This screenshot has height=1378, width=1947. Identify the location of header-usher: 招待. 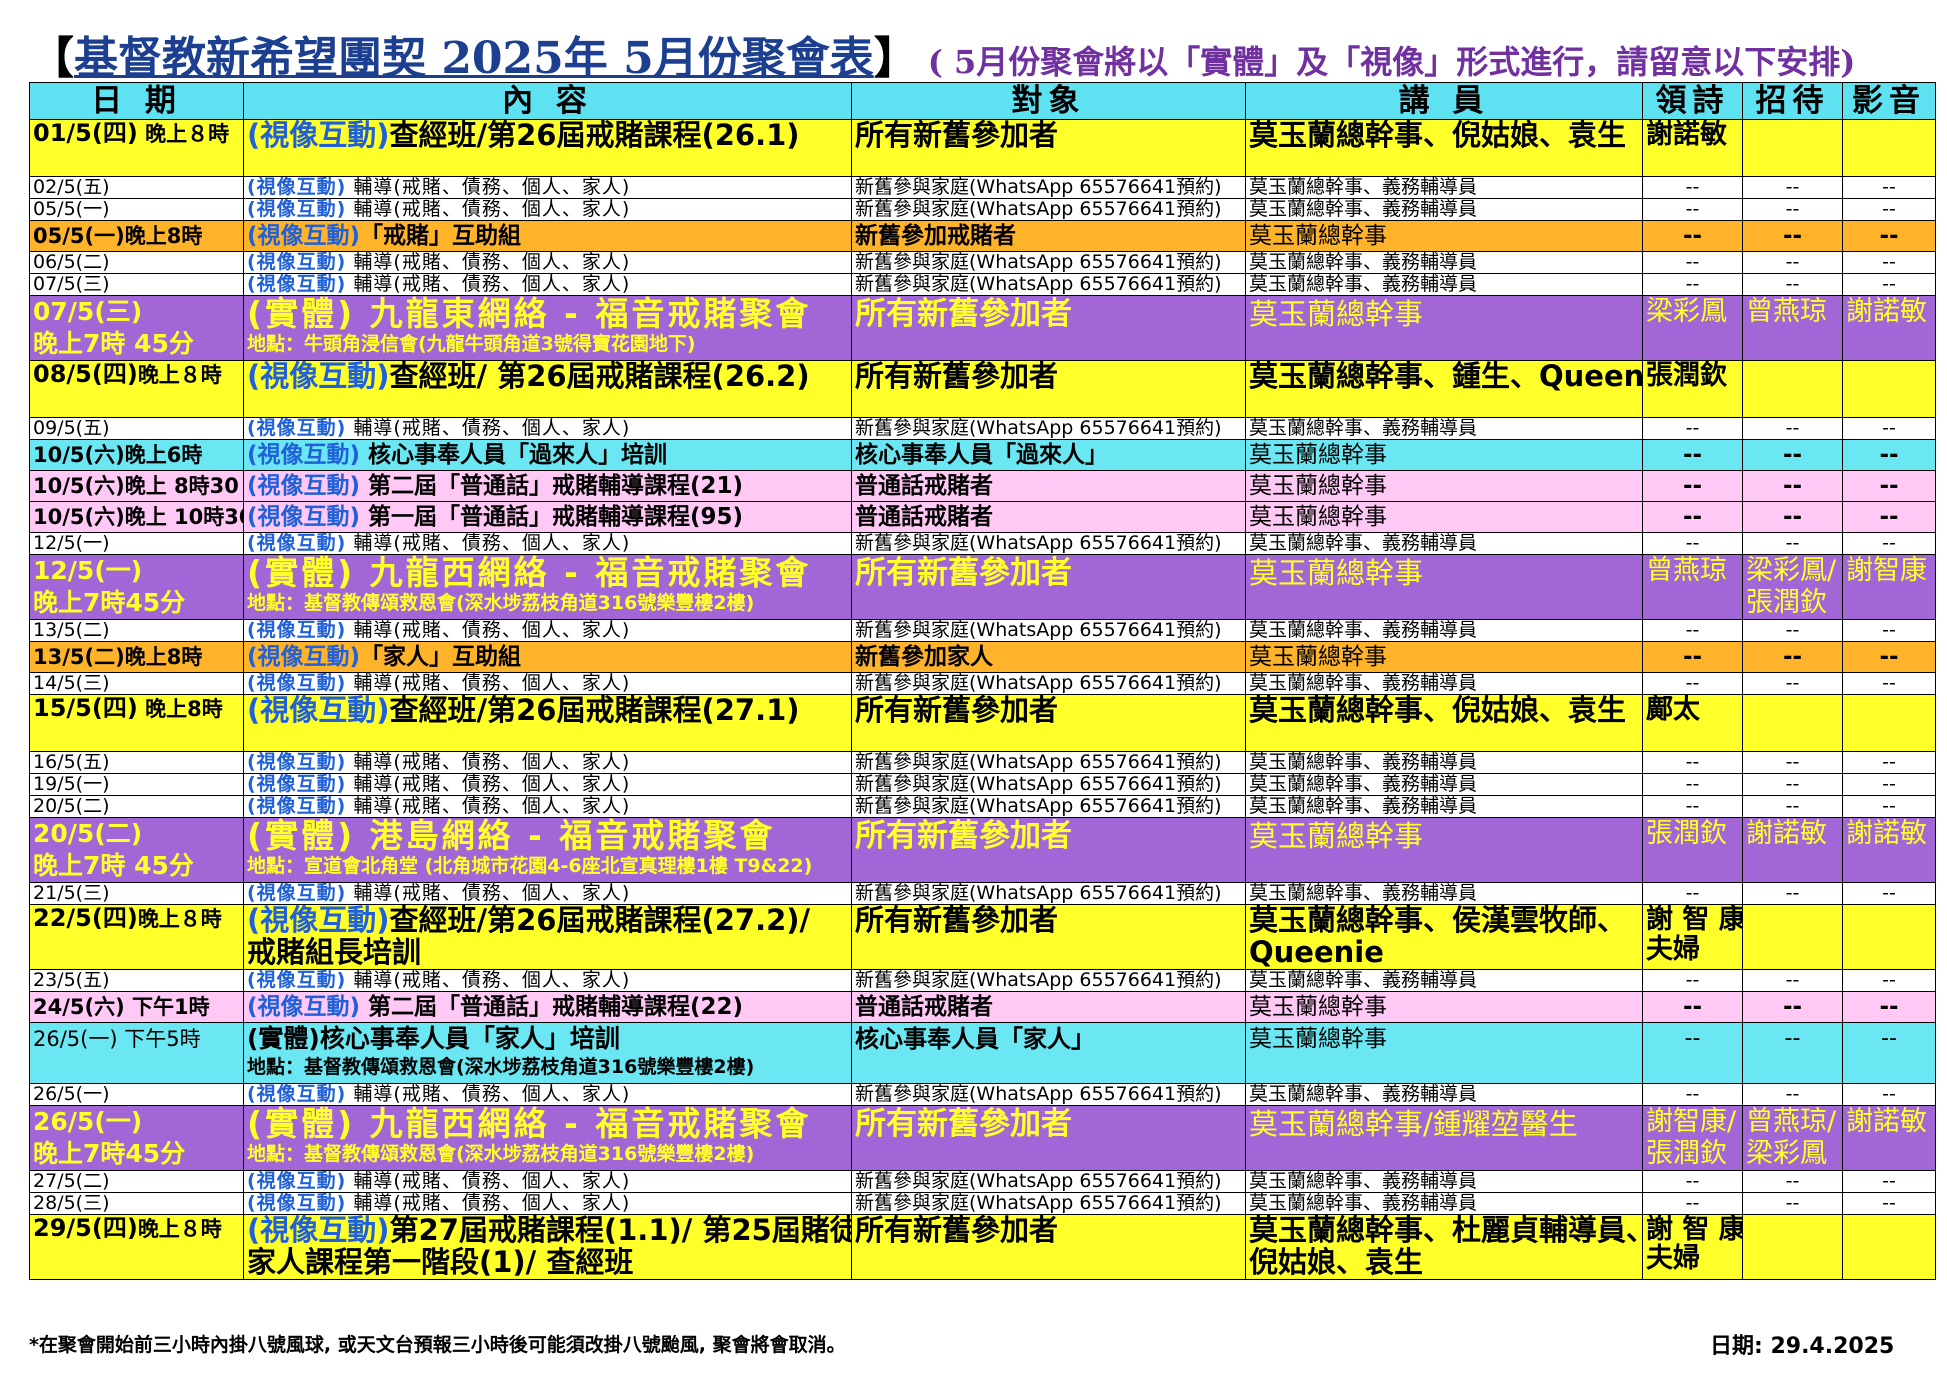
(1792, 101).